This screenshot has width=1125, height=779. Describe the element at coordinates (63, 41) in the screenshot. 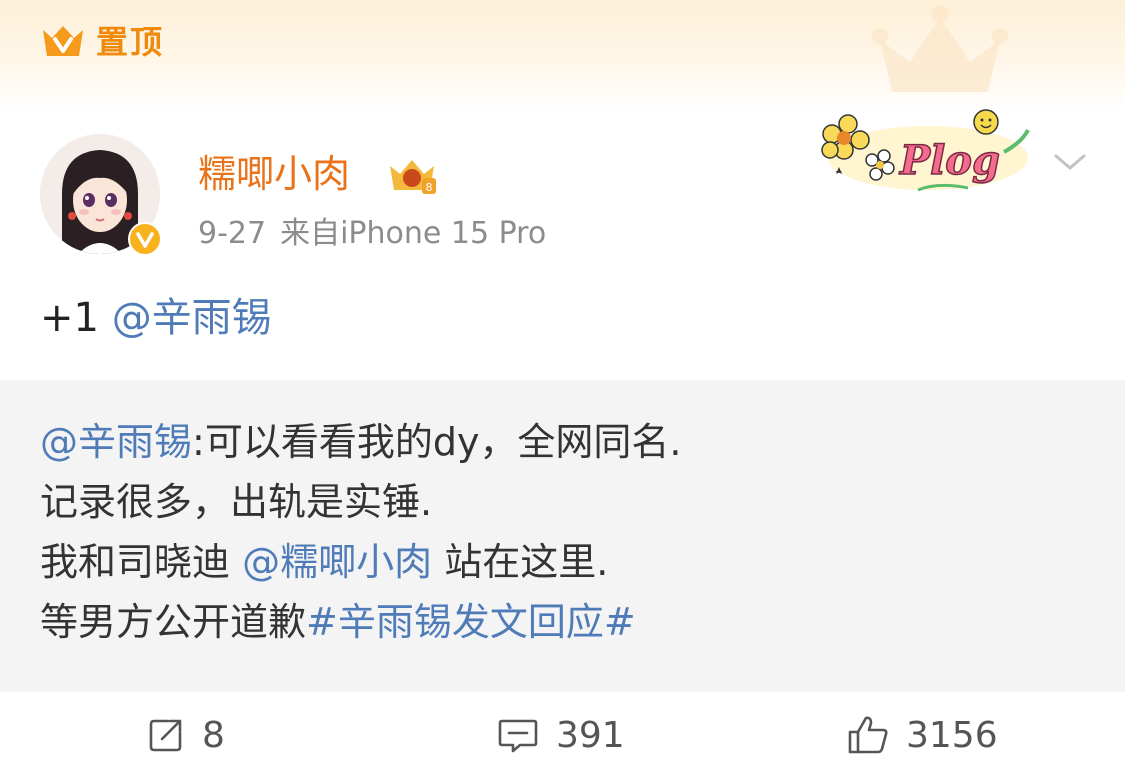

I see `crown-v-icon` at that location.